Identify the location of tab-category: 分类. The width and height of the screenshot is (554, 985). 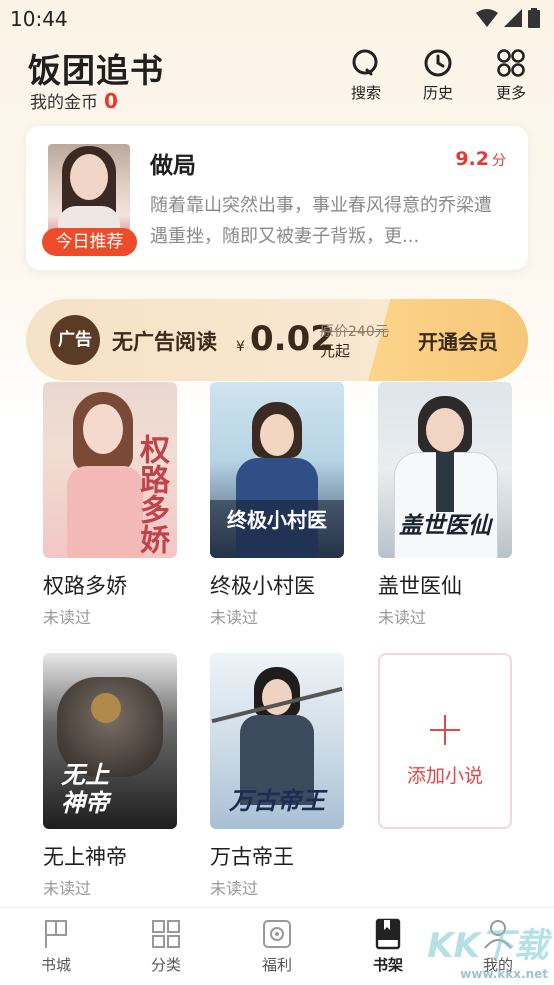
(166, 946).